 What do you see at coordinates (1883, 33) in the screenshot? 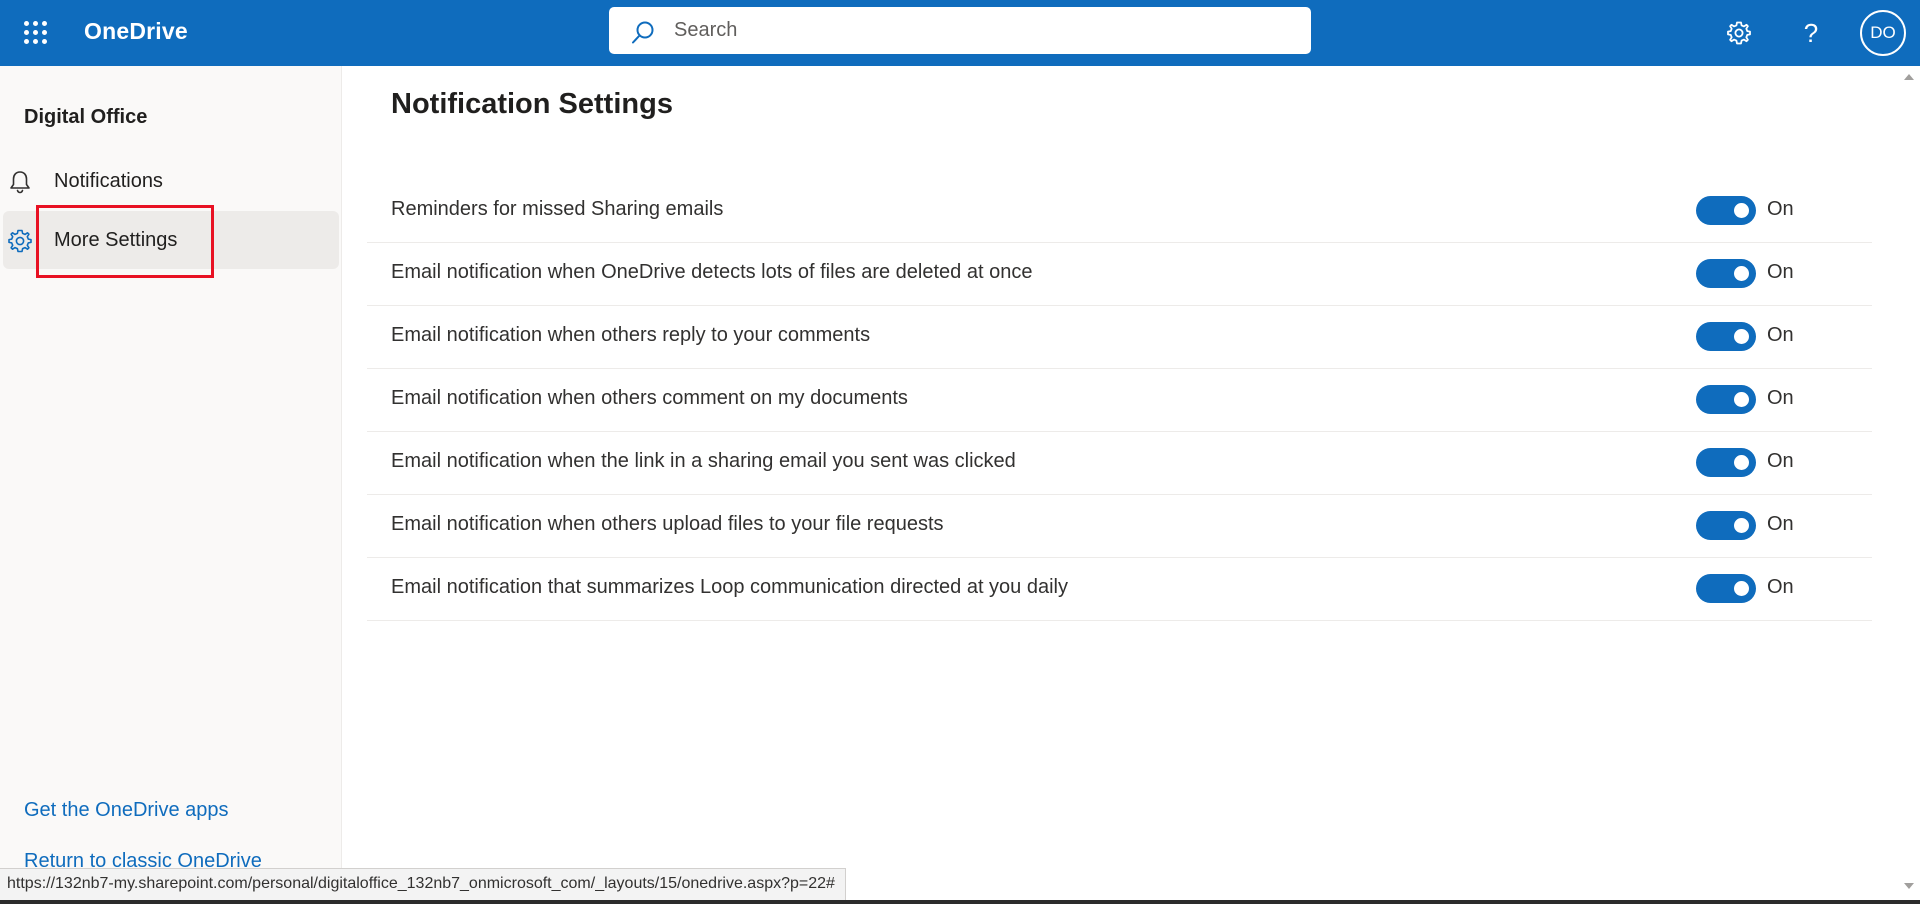
I see `avatar: DO` at bounding box center [1883, 33].